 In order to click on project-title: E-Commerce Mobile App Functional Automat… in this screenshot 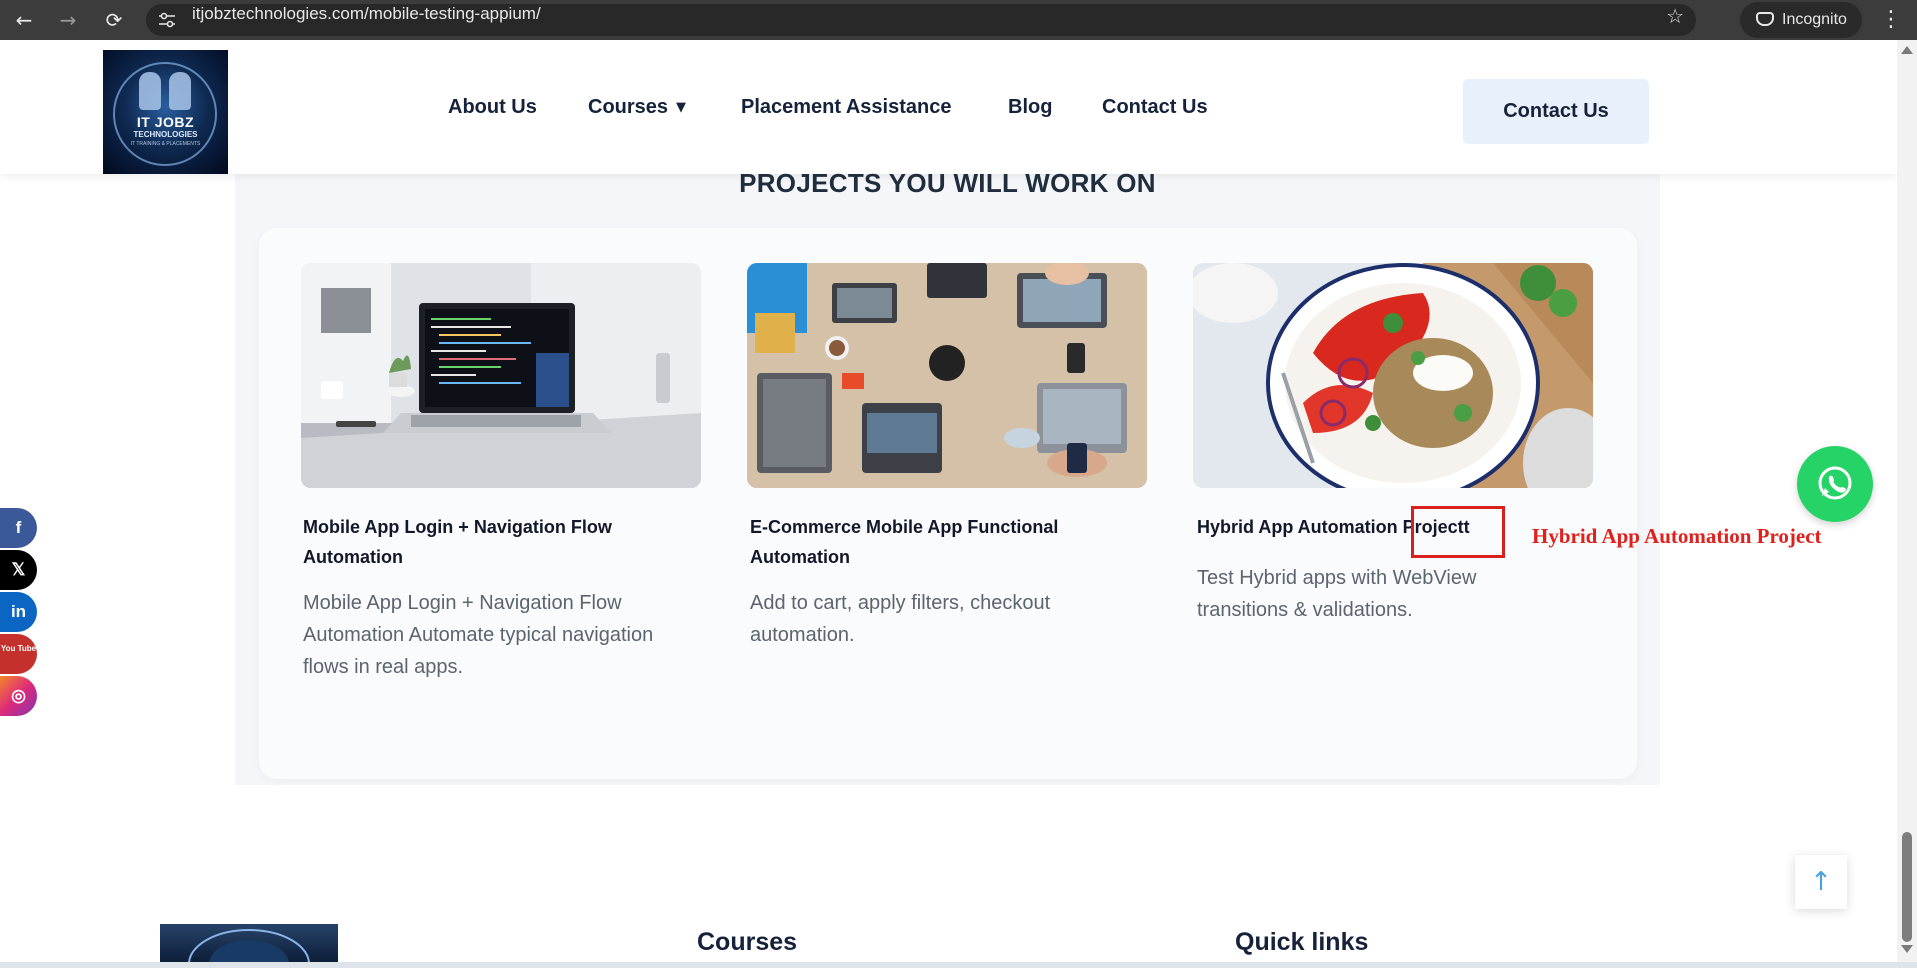, I will do `click(904, 542)`.